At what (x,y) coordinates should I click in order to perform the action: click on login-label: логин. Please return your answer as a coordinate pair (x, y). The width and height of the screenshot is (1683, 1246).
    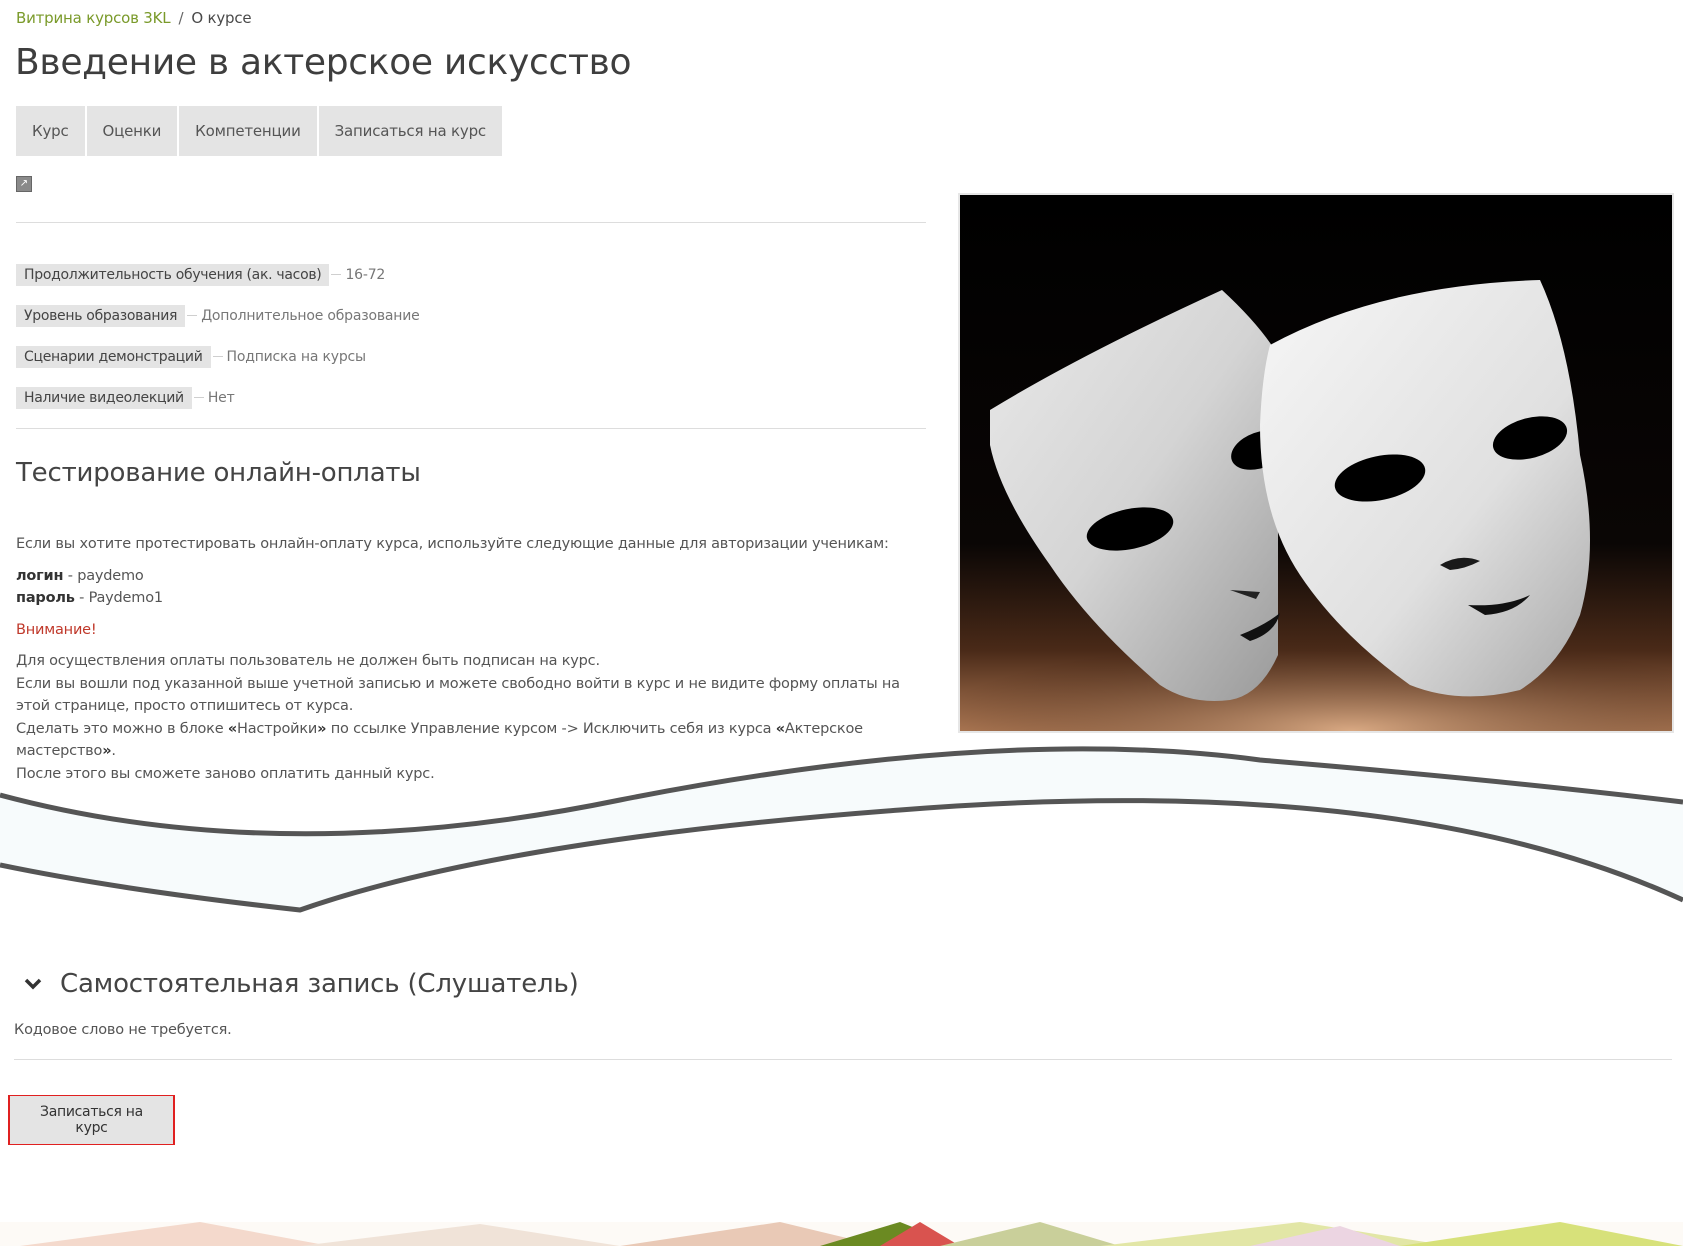
    Looking at the image, I should click on (40, 575).